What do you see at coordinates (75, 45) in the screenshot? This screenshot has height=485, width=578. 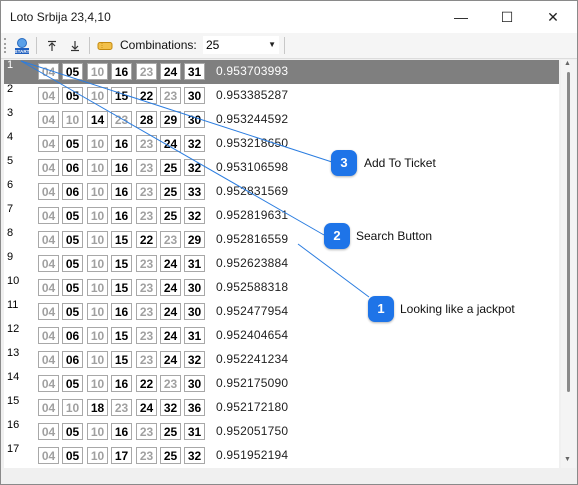 I see `collapse-all-button` at bounding box center [75, 45].